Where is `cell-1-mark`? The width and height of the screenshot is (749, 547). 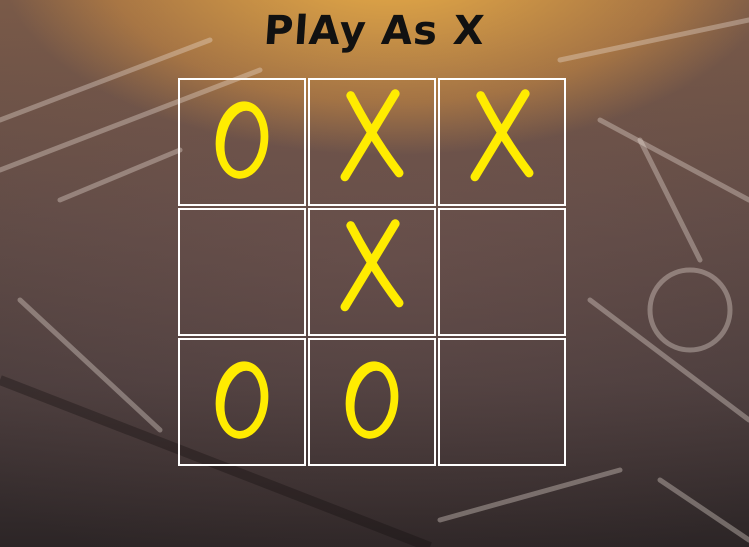 cell-1-mark is located at coordinates (242, 140).